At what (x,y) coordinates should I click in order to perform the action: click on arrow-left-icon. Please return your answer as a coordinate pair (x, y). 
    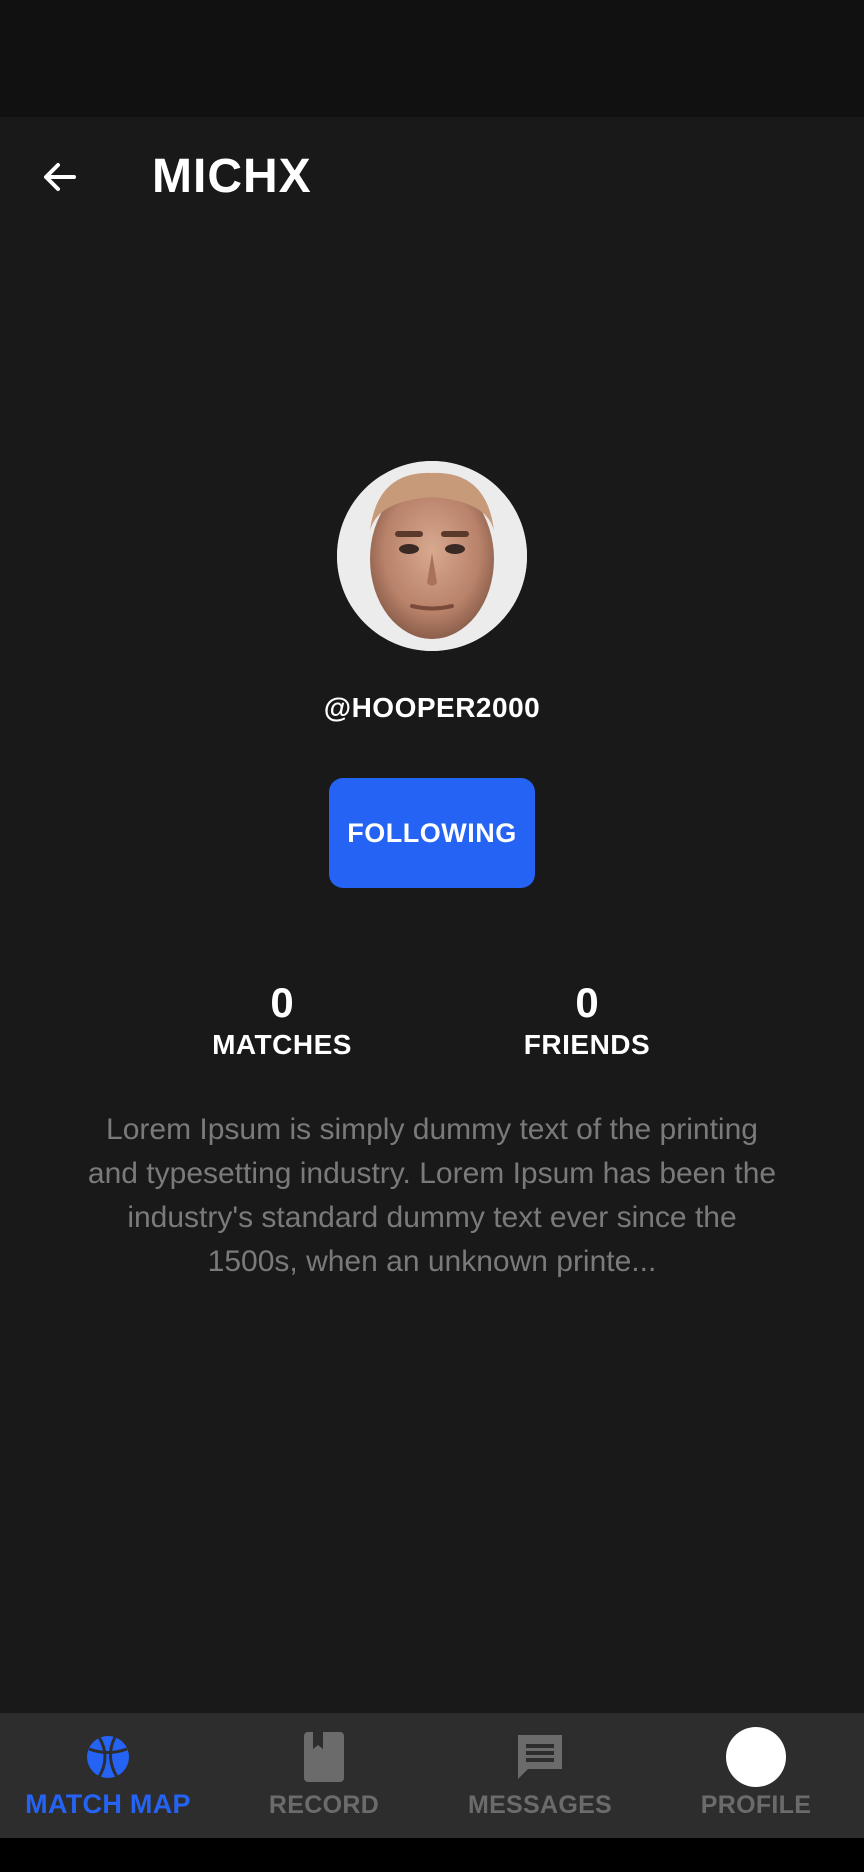
    Looking at the image, I should click on (60, 177).